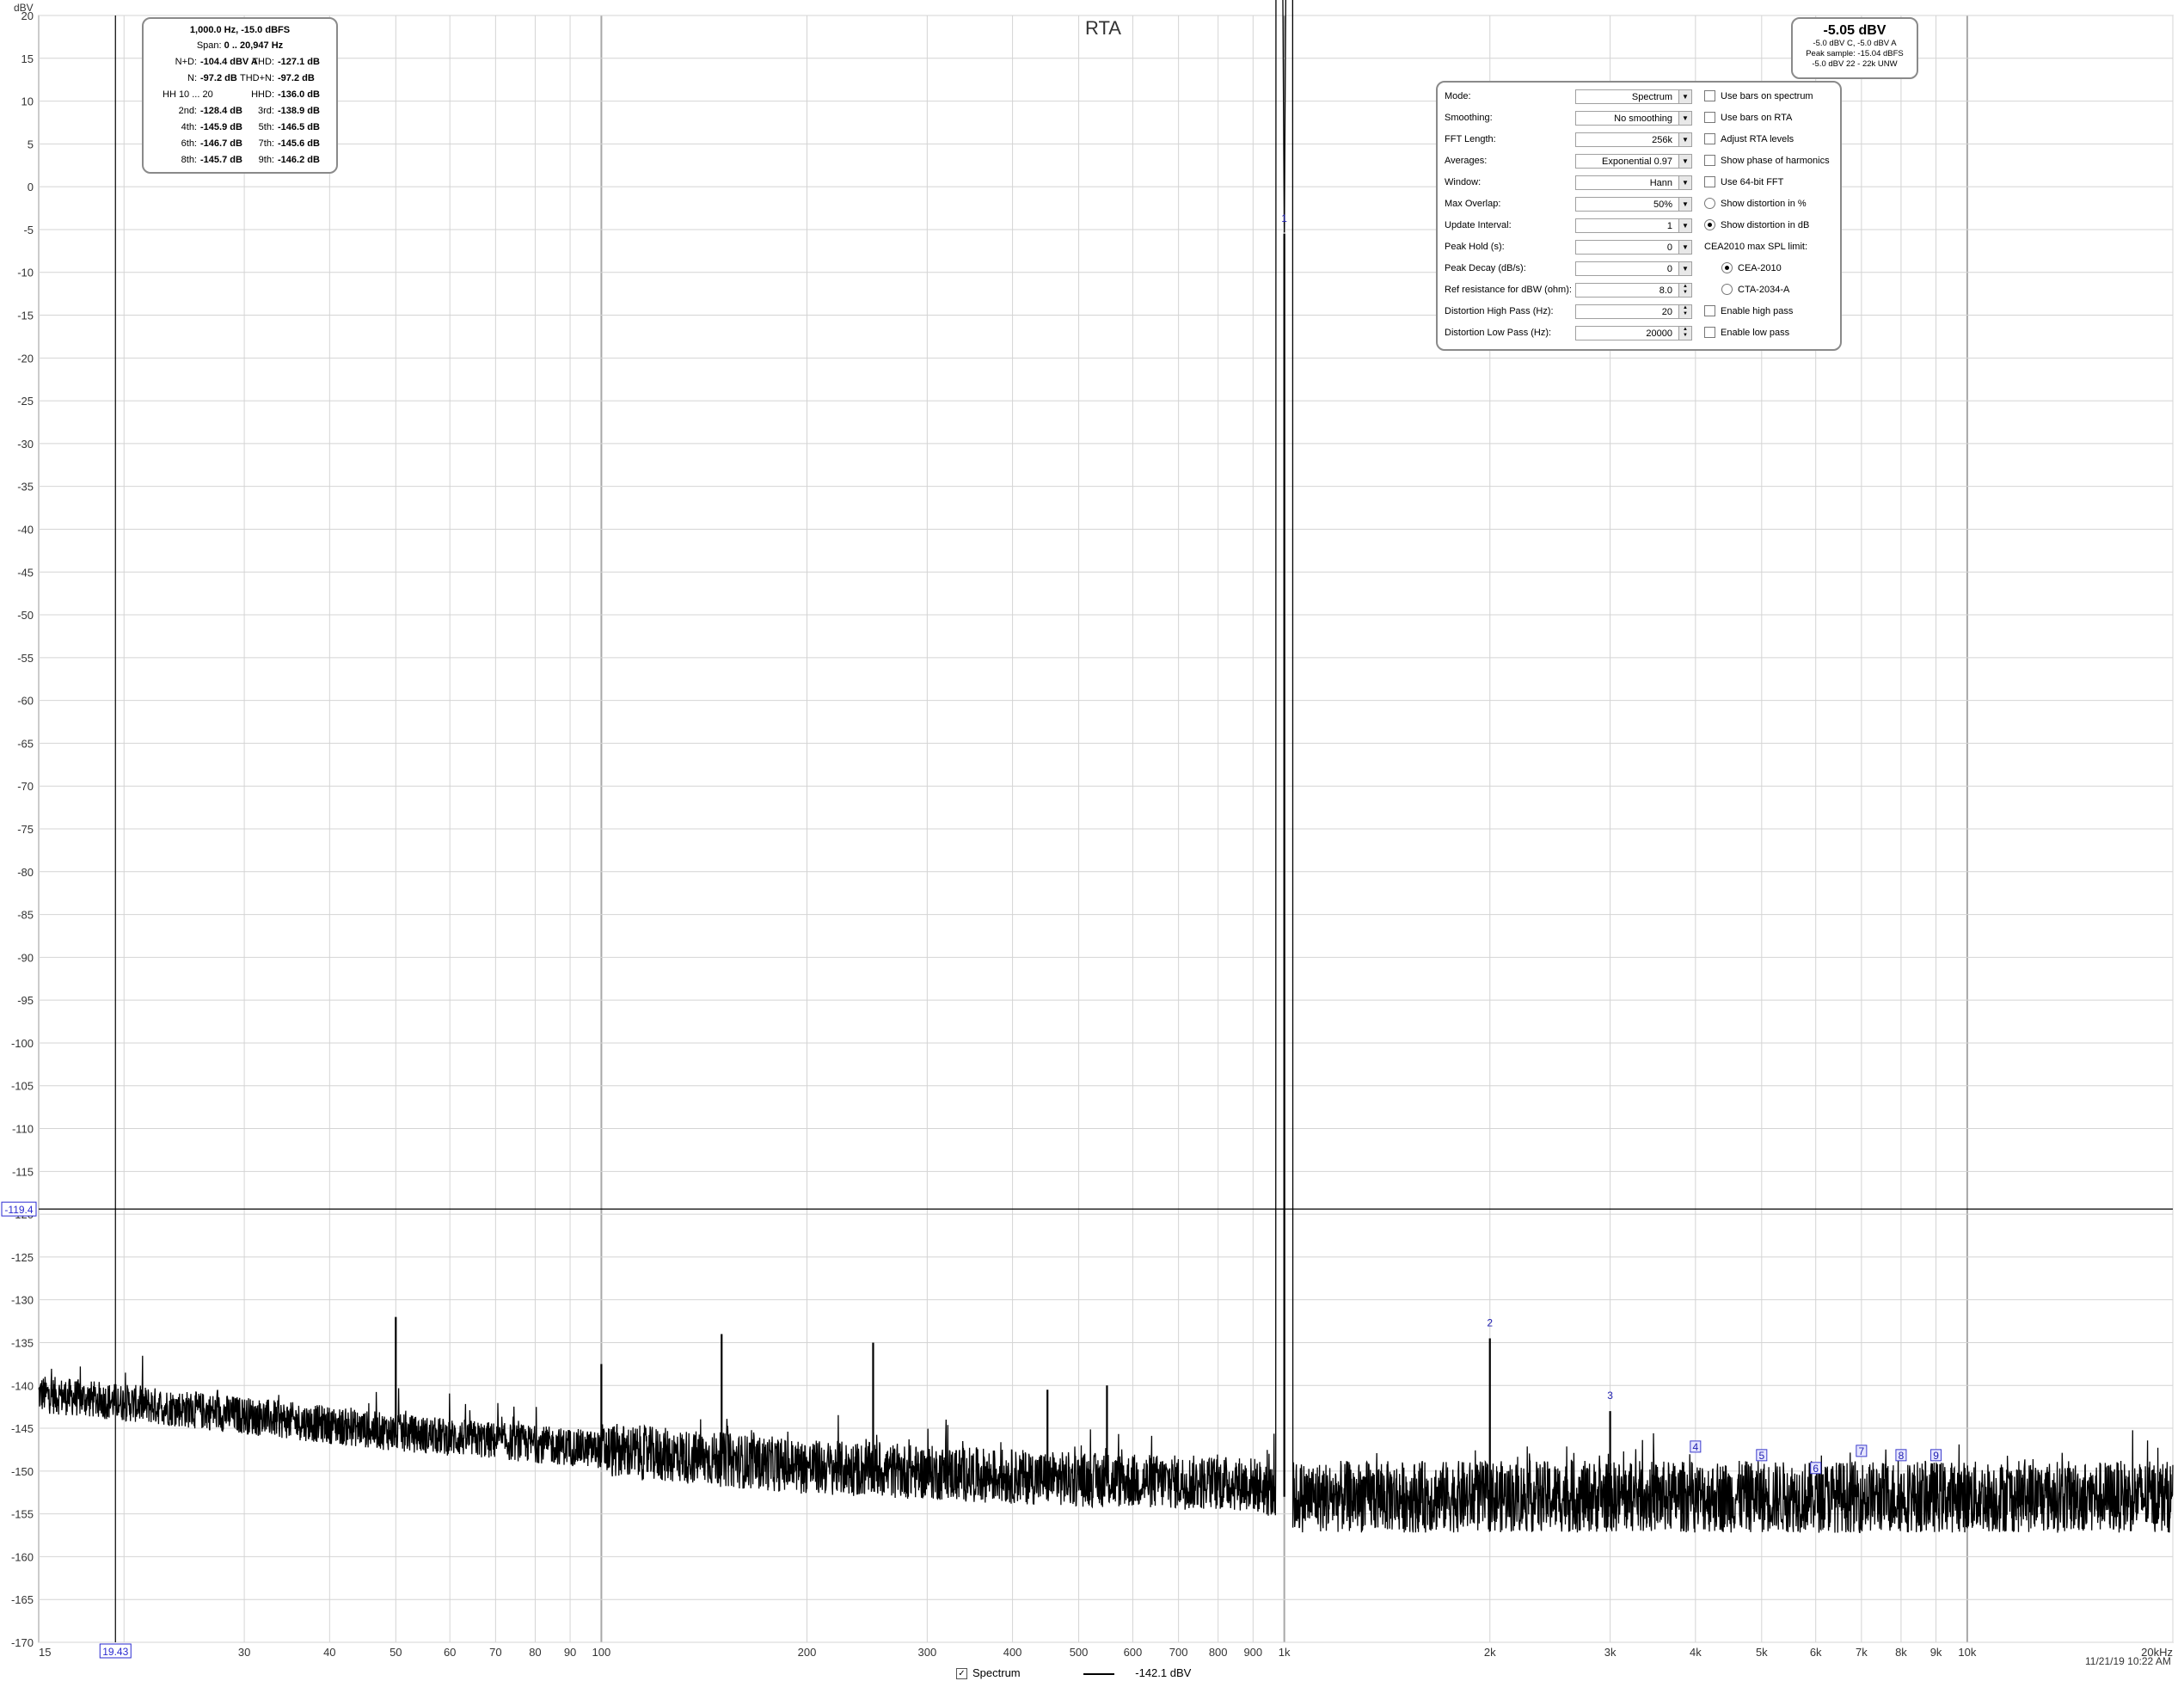 This screenshot has width=2184, height=1681. What do you see at coordinates (1103, 28) in the screenshot?
I see `chart-title: RTA` at bounding box center [1103, 28].